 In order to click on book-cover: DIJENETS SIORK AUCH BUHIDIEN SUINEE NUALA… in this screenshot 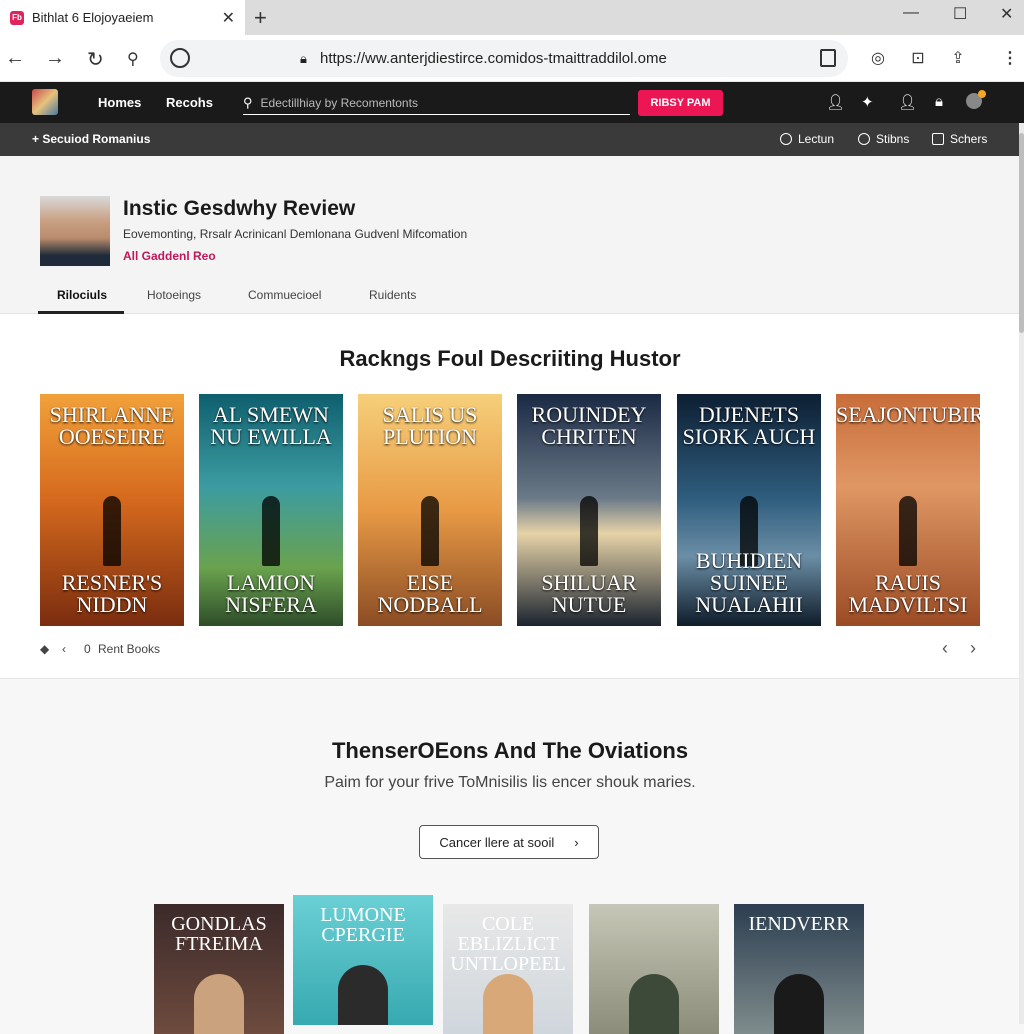, I will do `click(749, 510)`.